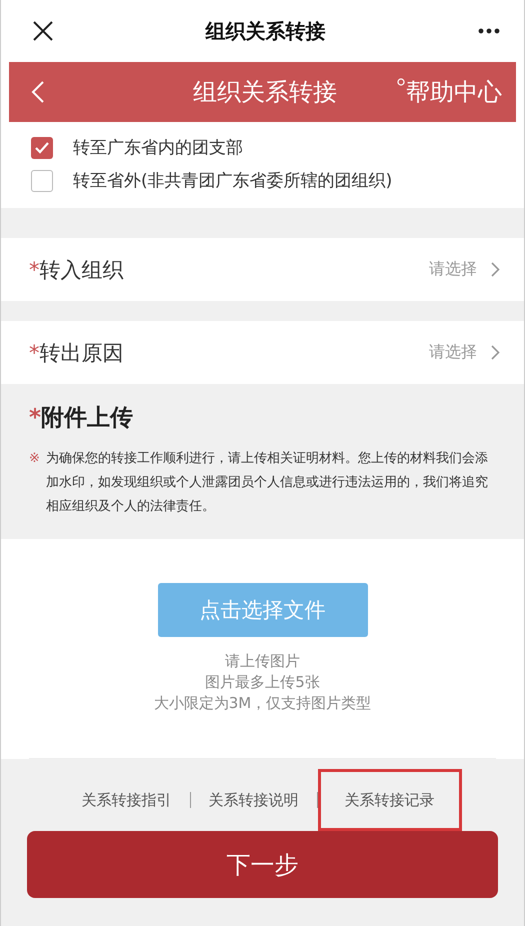  Describe the element at coordinates (262, 864) in the screenshot. I see `next-button: 下一步` at that location.